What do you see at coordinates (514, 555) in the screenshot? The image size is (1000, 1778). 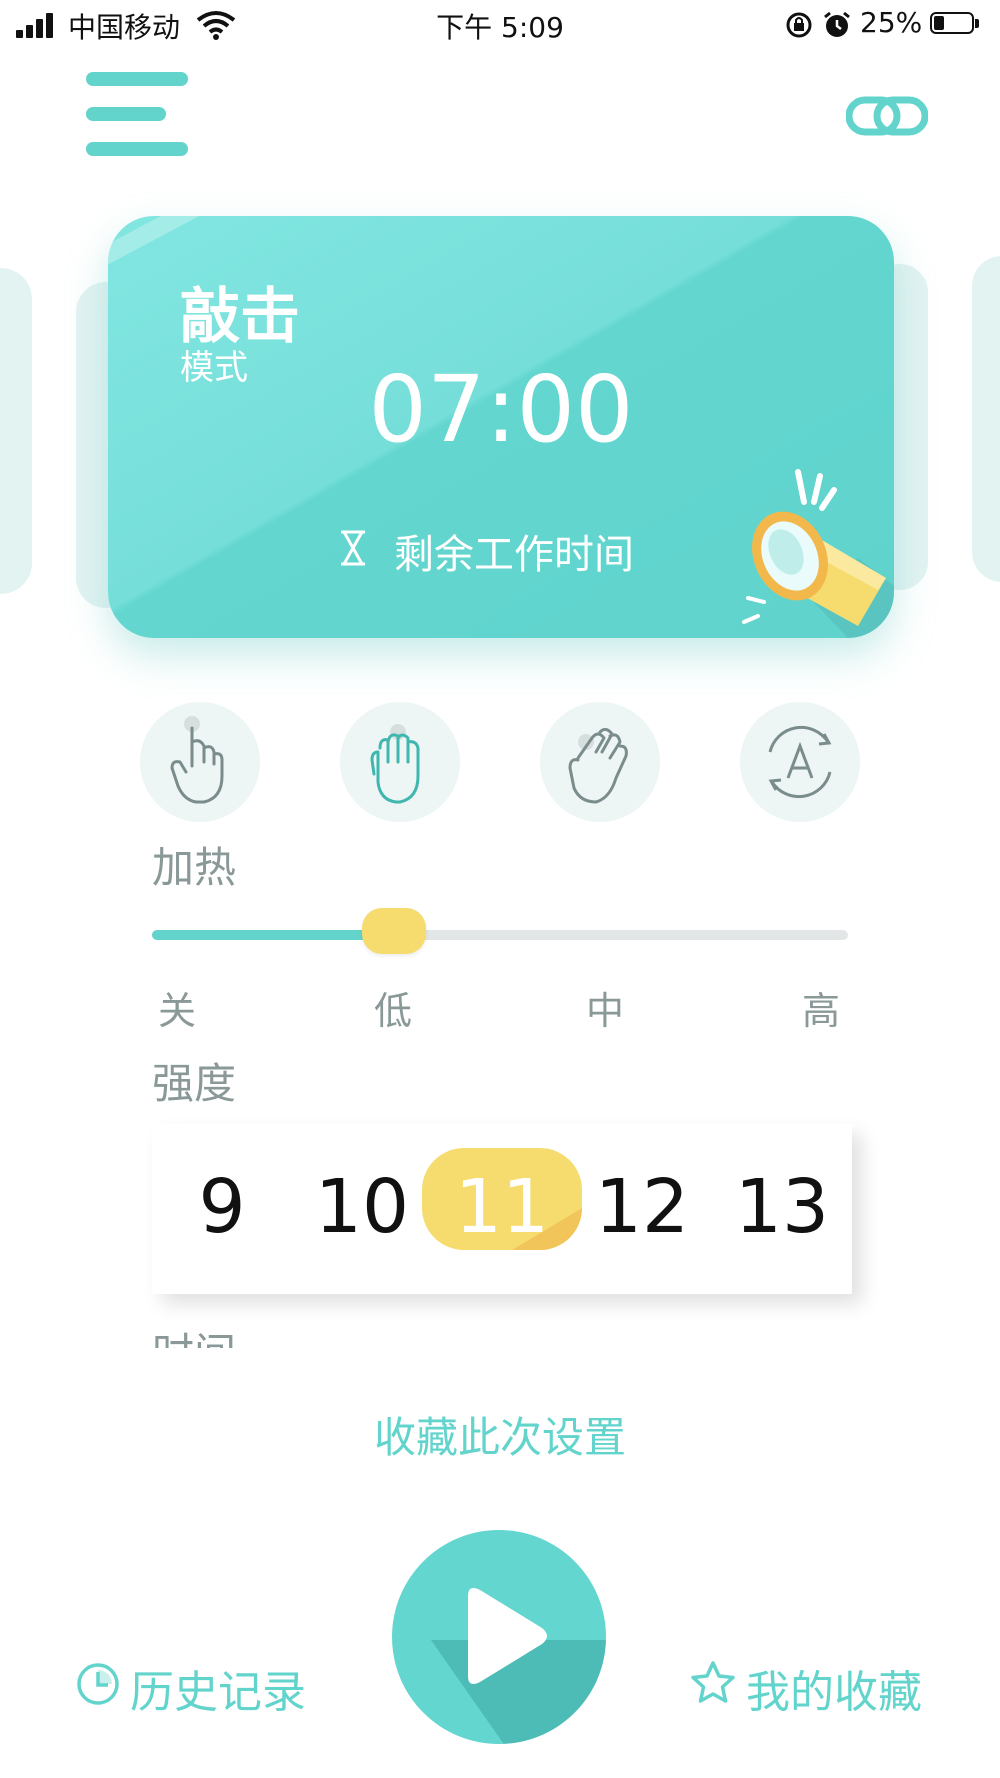 I see `remaining-time-label: 剩余工作时间` at bounding box center [514, 555].